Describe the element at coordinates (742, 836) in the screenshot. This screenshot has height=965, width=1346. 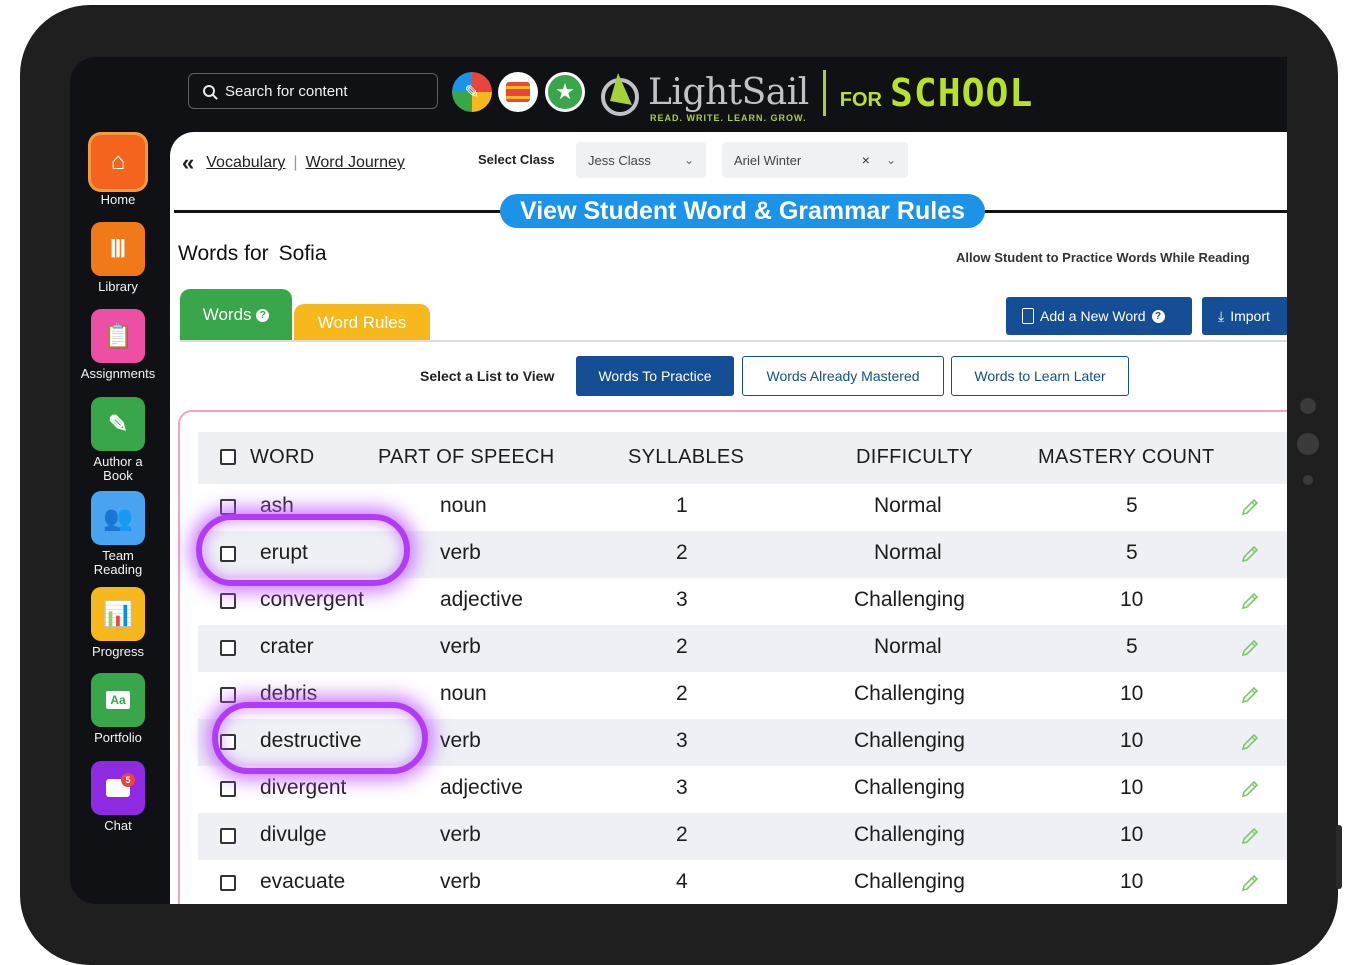
I see `table-row: divulge verb 2 Challenging 10` at that location.